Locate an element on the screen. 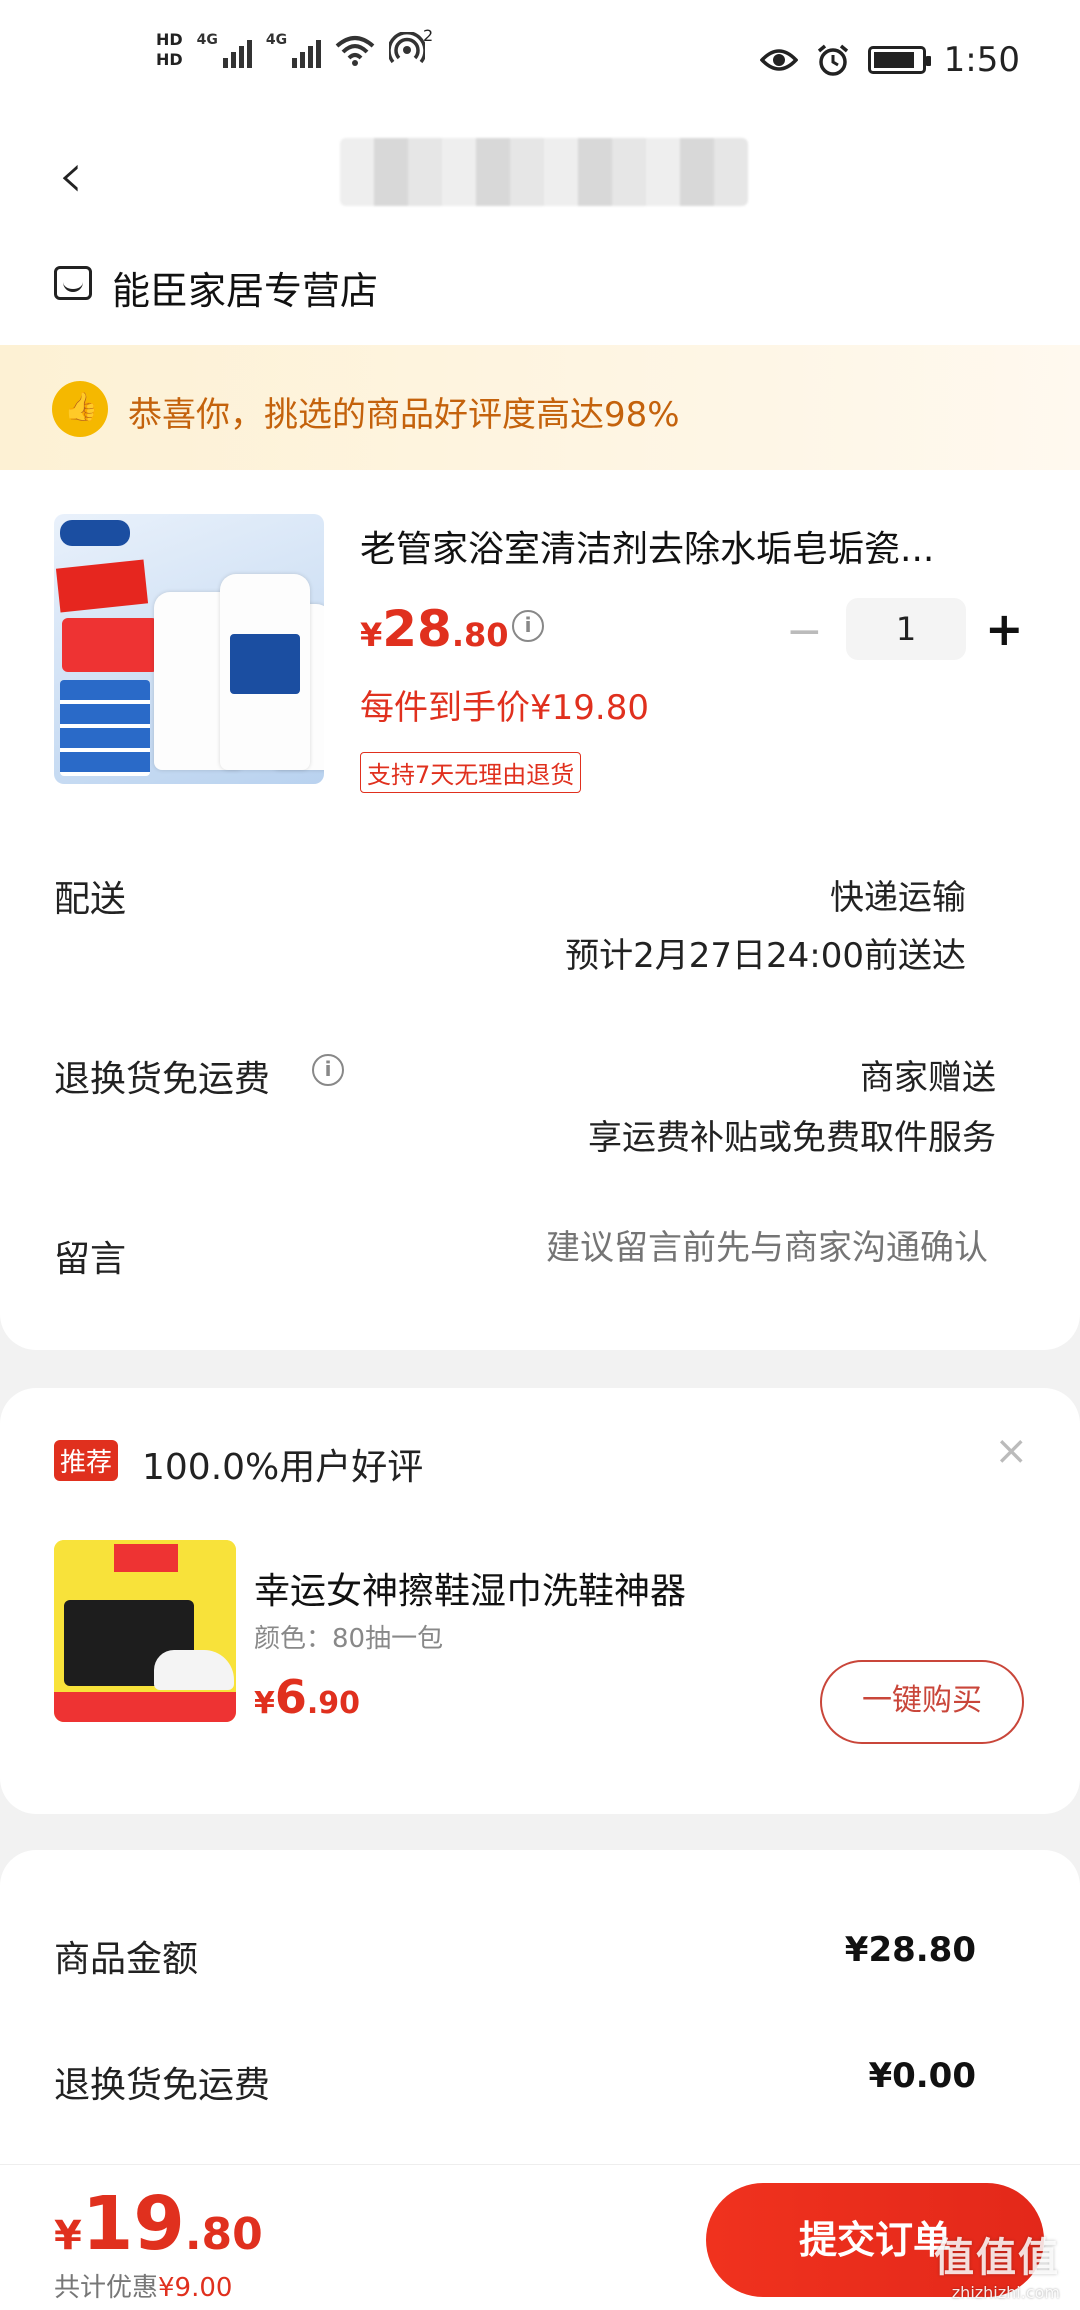 This screenshot has height=2310, width=1080. one-click-buy-button: 一键购买 is located at coordinates (922, 1702).